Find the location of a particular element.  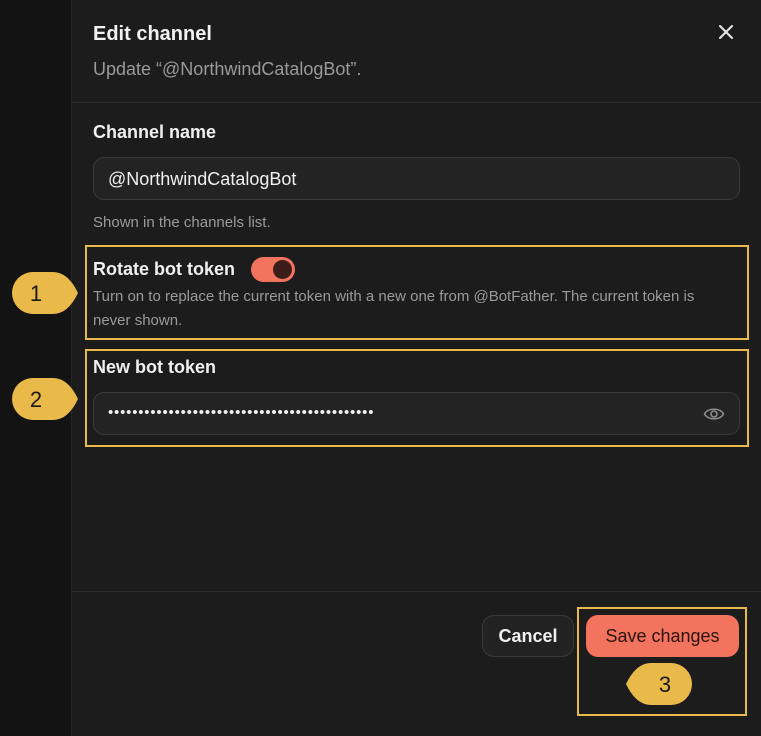

channel-name-input: @NorthwindCatalogBot is located at coordinates (416, 178).